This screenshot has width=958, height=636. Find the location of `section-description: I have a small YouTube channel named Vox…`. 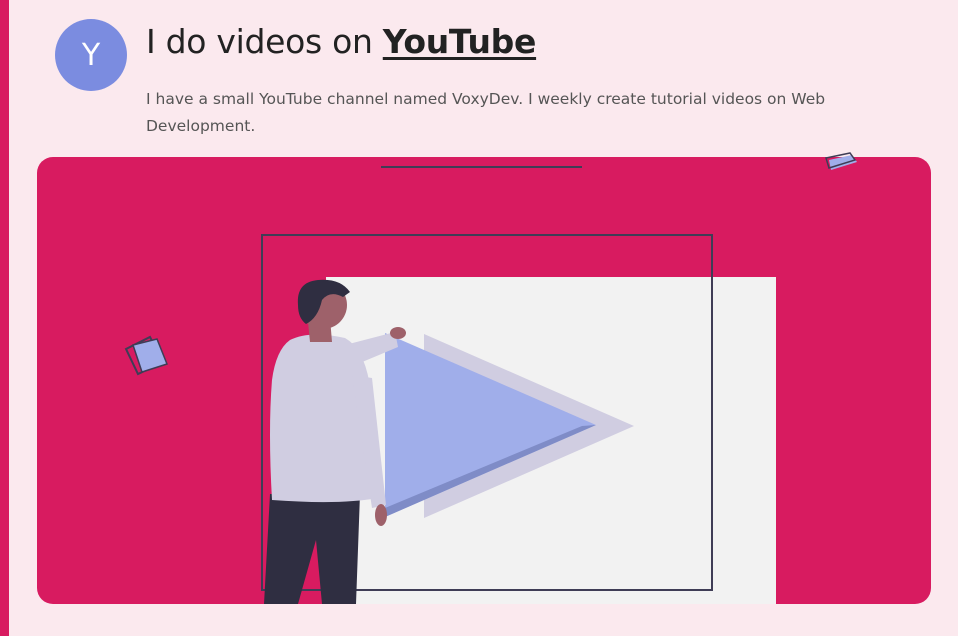

section-description: I have a small YouTube channel named Vox… is located at coordinates (486, 112).